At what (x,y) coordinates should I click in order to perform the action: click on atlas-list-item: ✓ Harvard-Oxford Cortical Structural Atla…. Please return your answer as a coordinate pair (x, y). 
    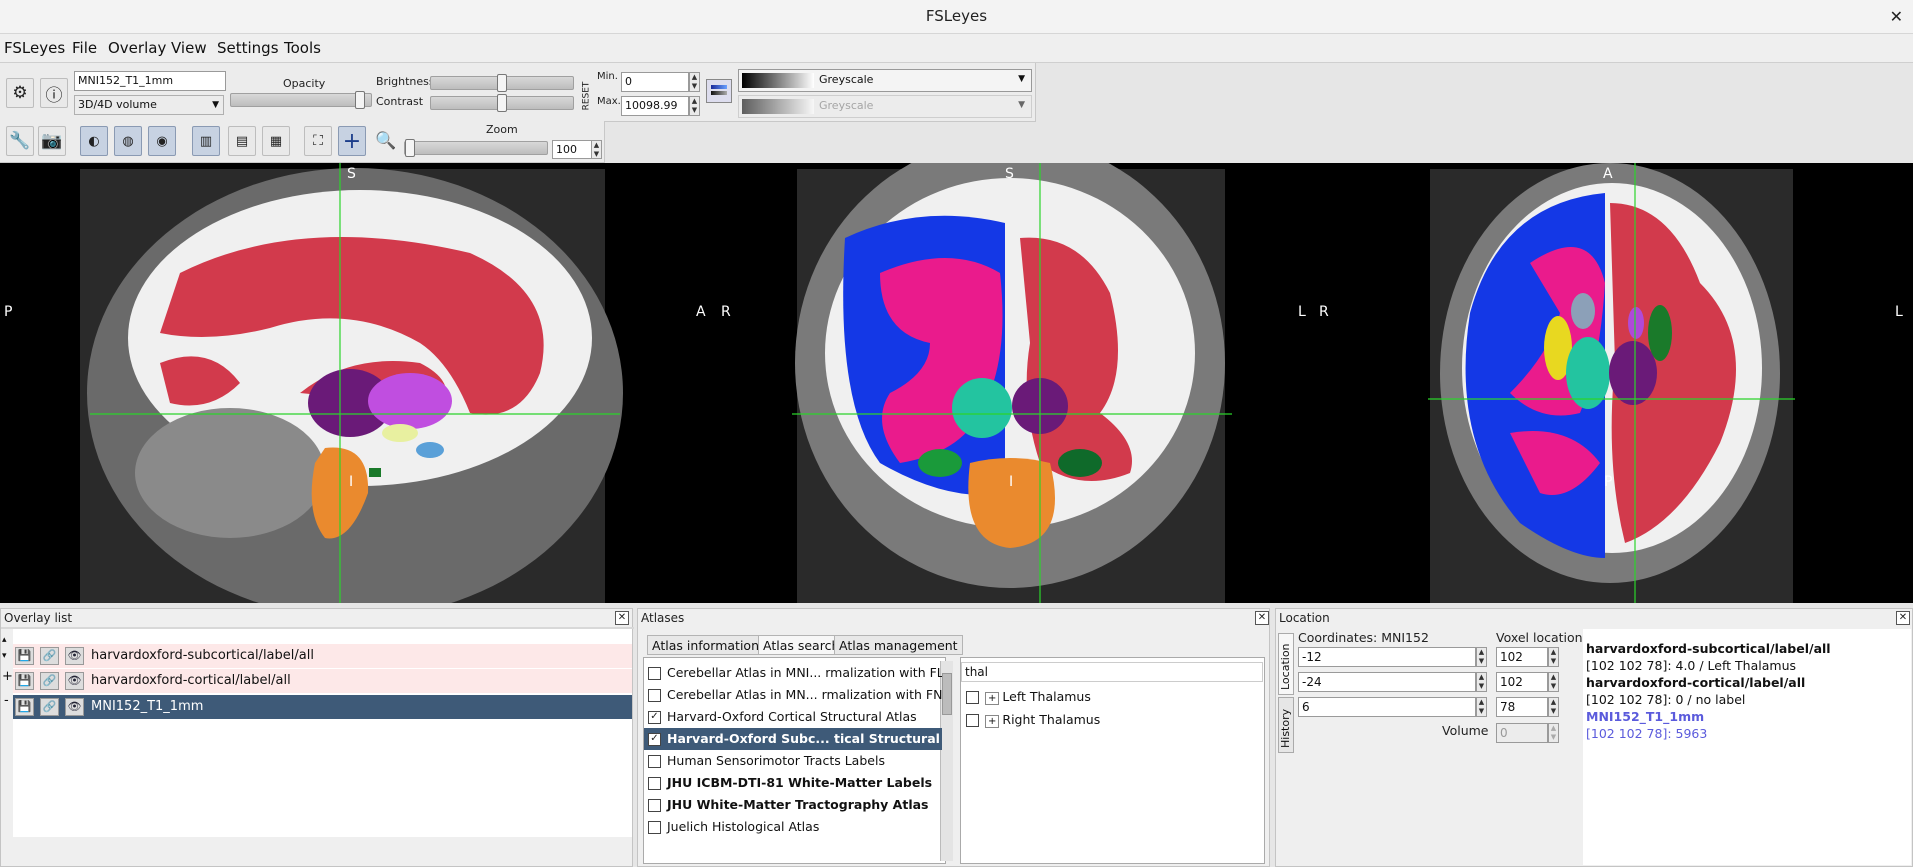
    Looking at the image, I should click on (793, 717).